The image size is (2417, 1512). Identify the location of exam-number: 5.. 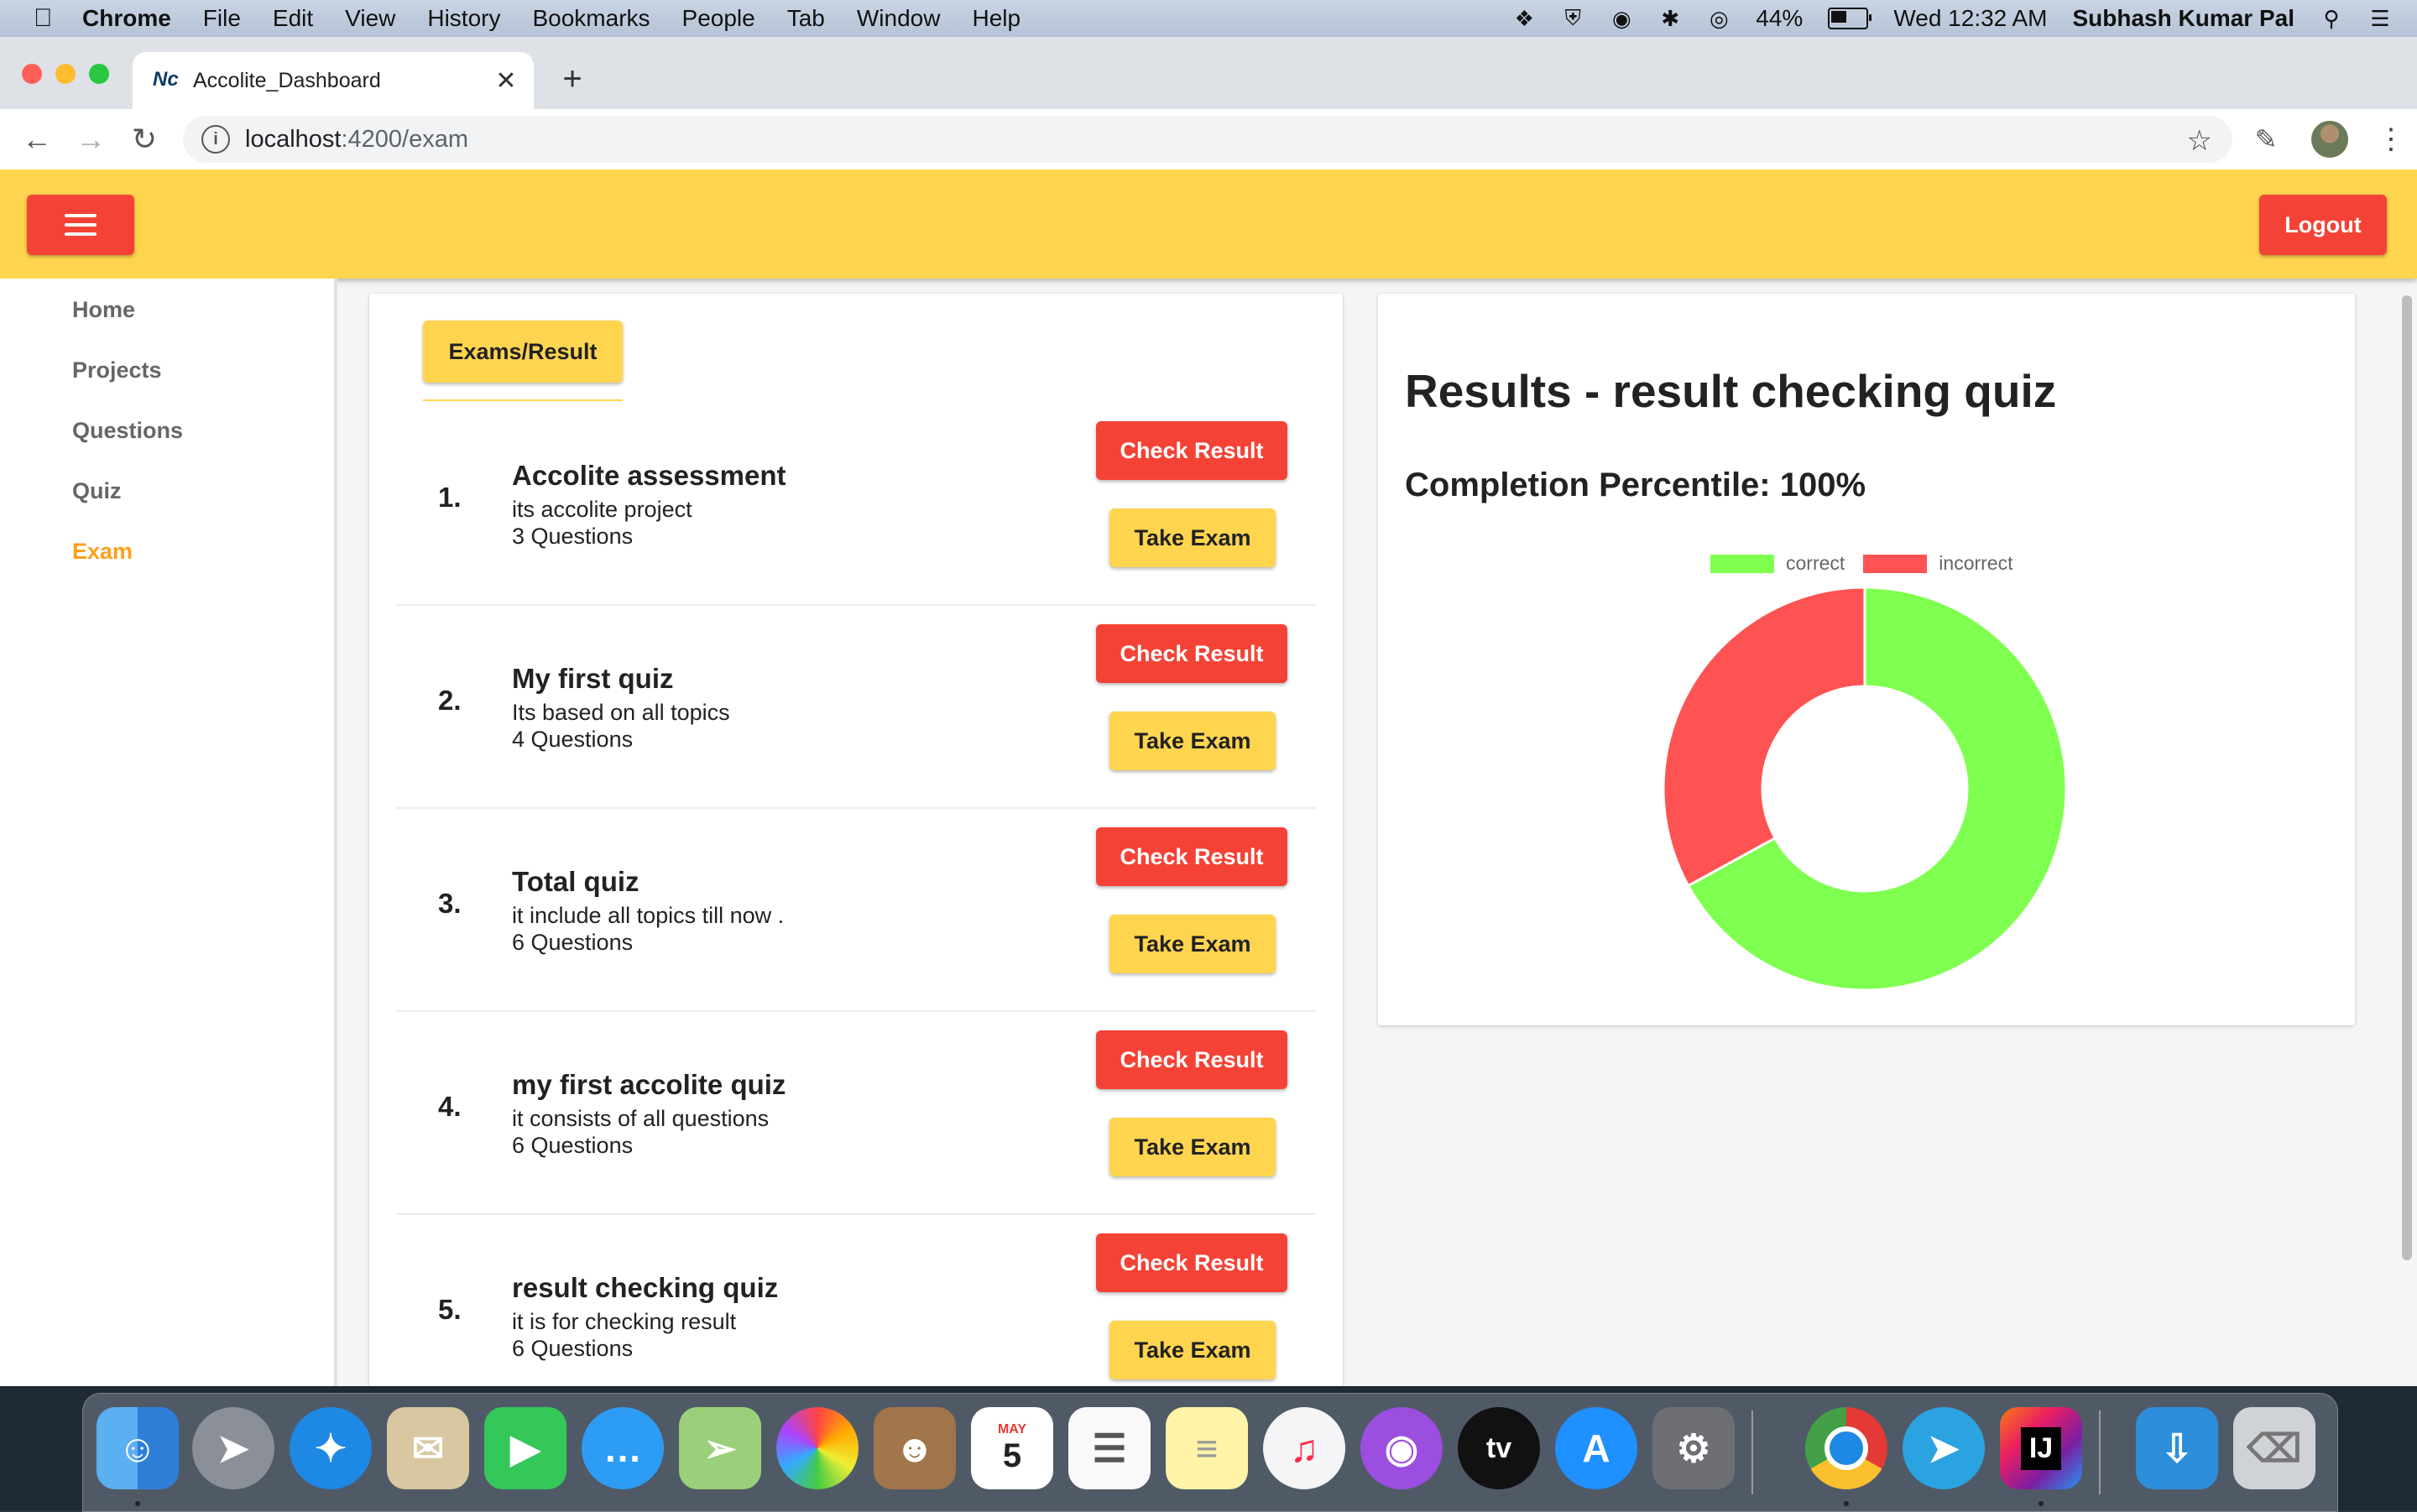
(450, 1310).